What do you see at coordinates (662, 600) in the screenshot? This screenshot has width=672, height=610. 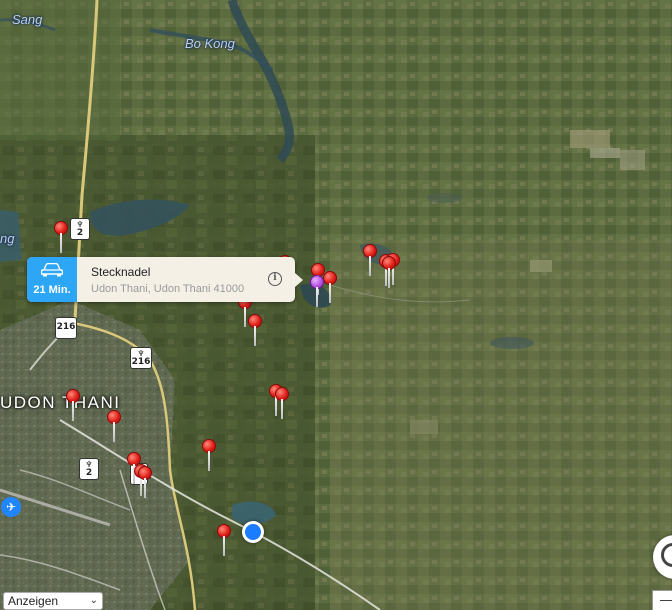 I see `zoom-out-button: —` at bounding box center [662, 600].